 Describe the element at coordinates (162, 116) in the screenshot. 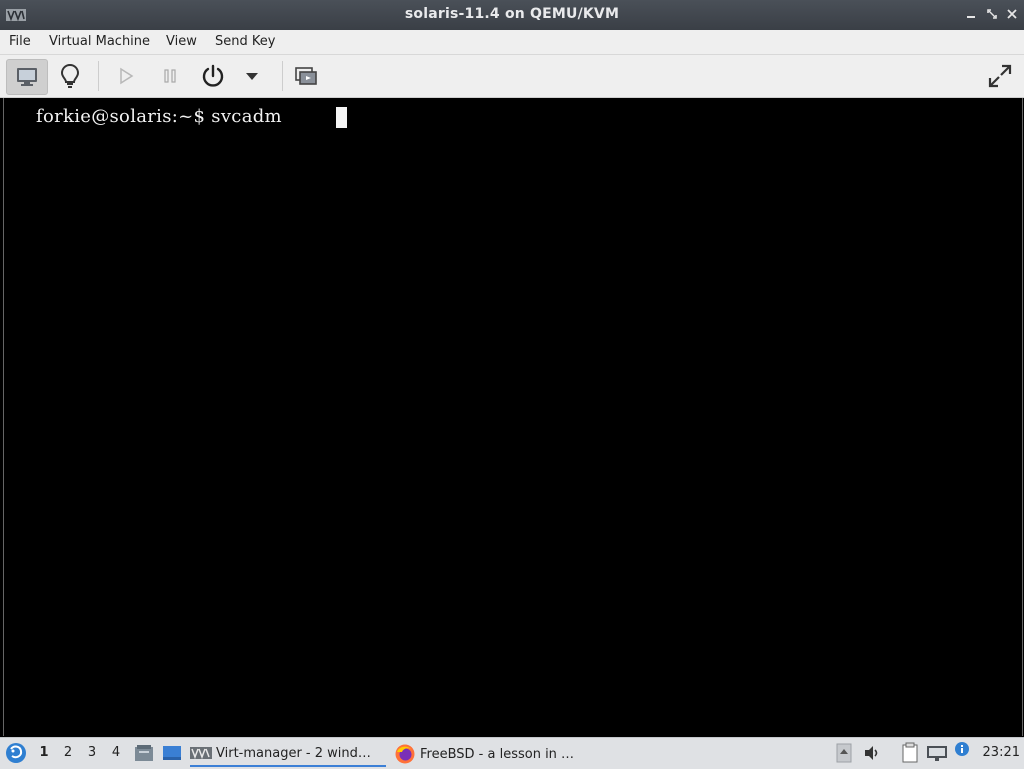

I see `console-prompt-line: forkie@solaris:~$ svcadm` at that location.